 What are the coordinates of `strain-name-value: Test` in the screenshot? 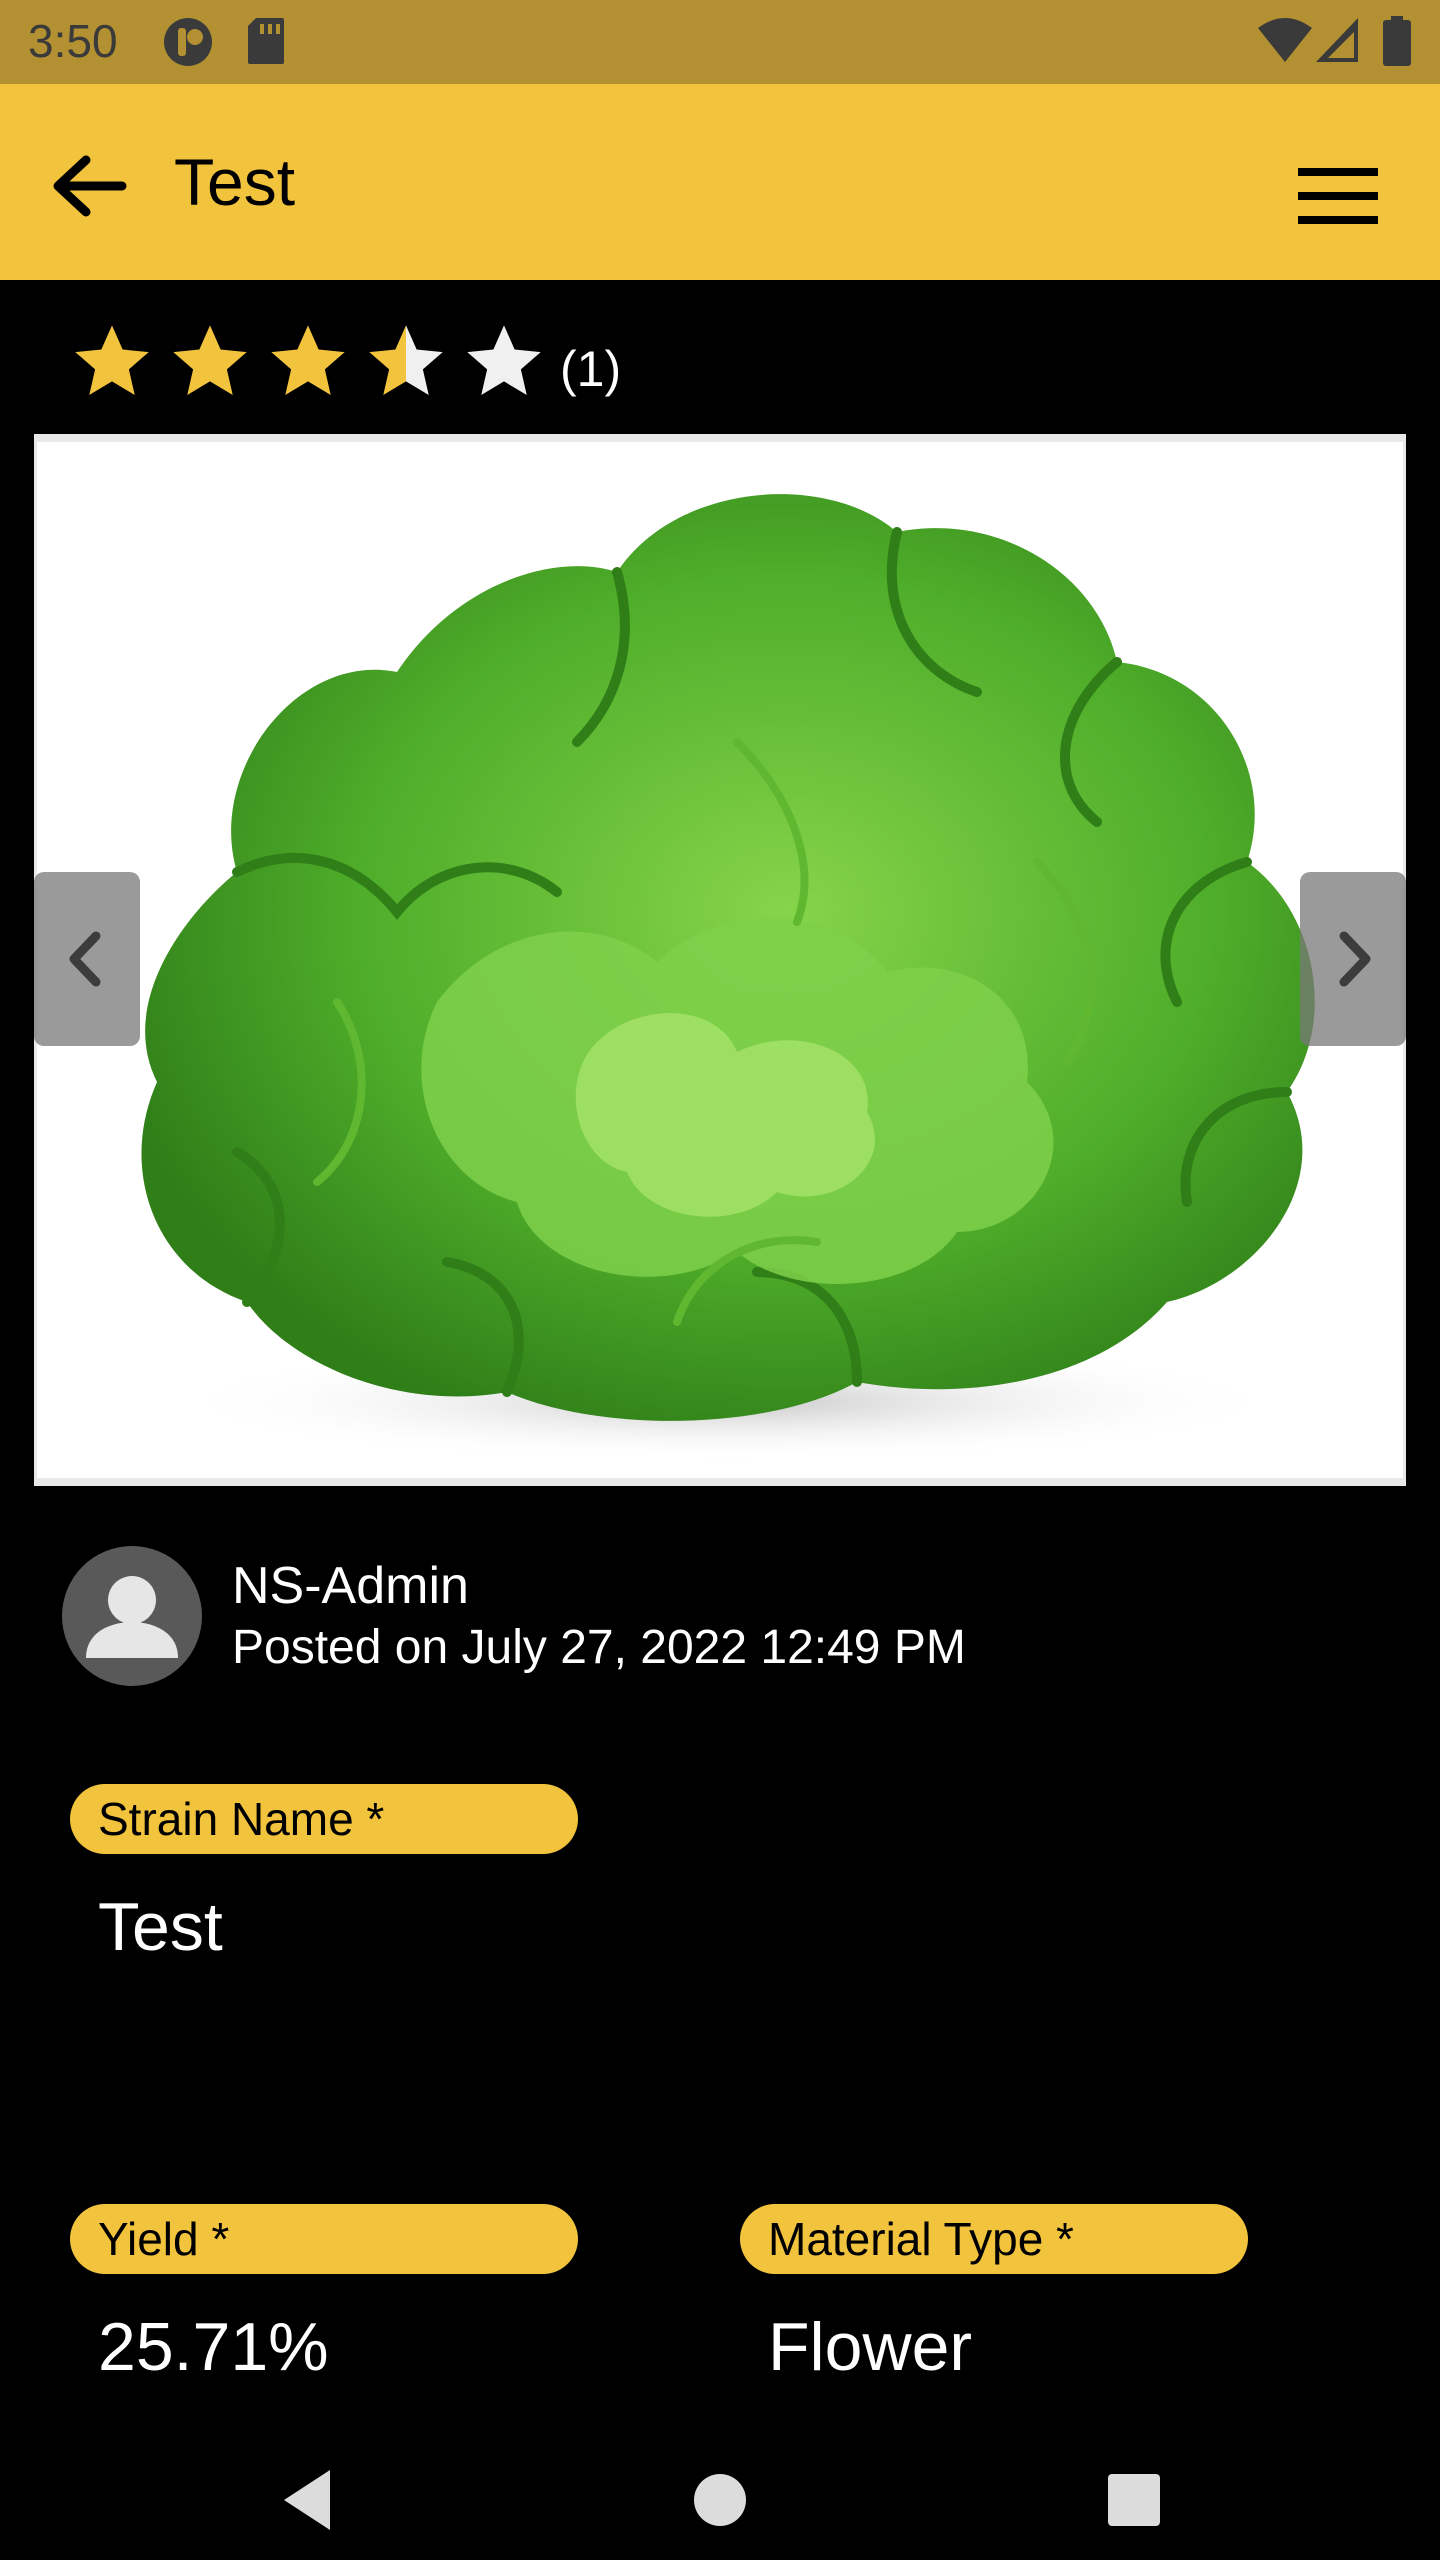 It's located at (160, 1927).